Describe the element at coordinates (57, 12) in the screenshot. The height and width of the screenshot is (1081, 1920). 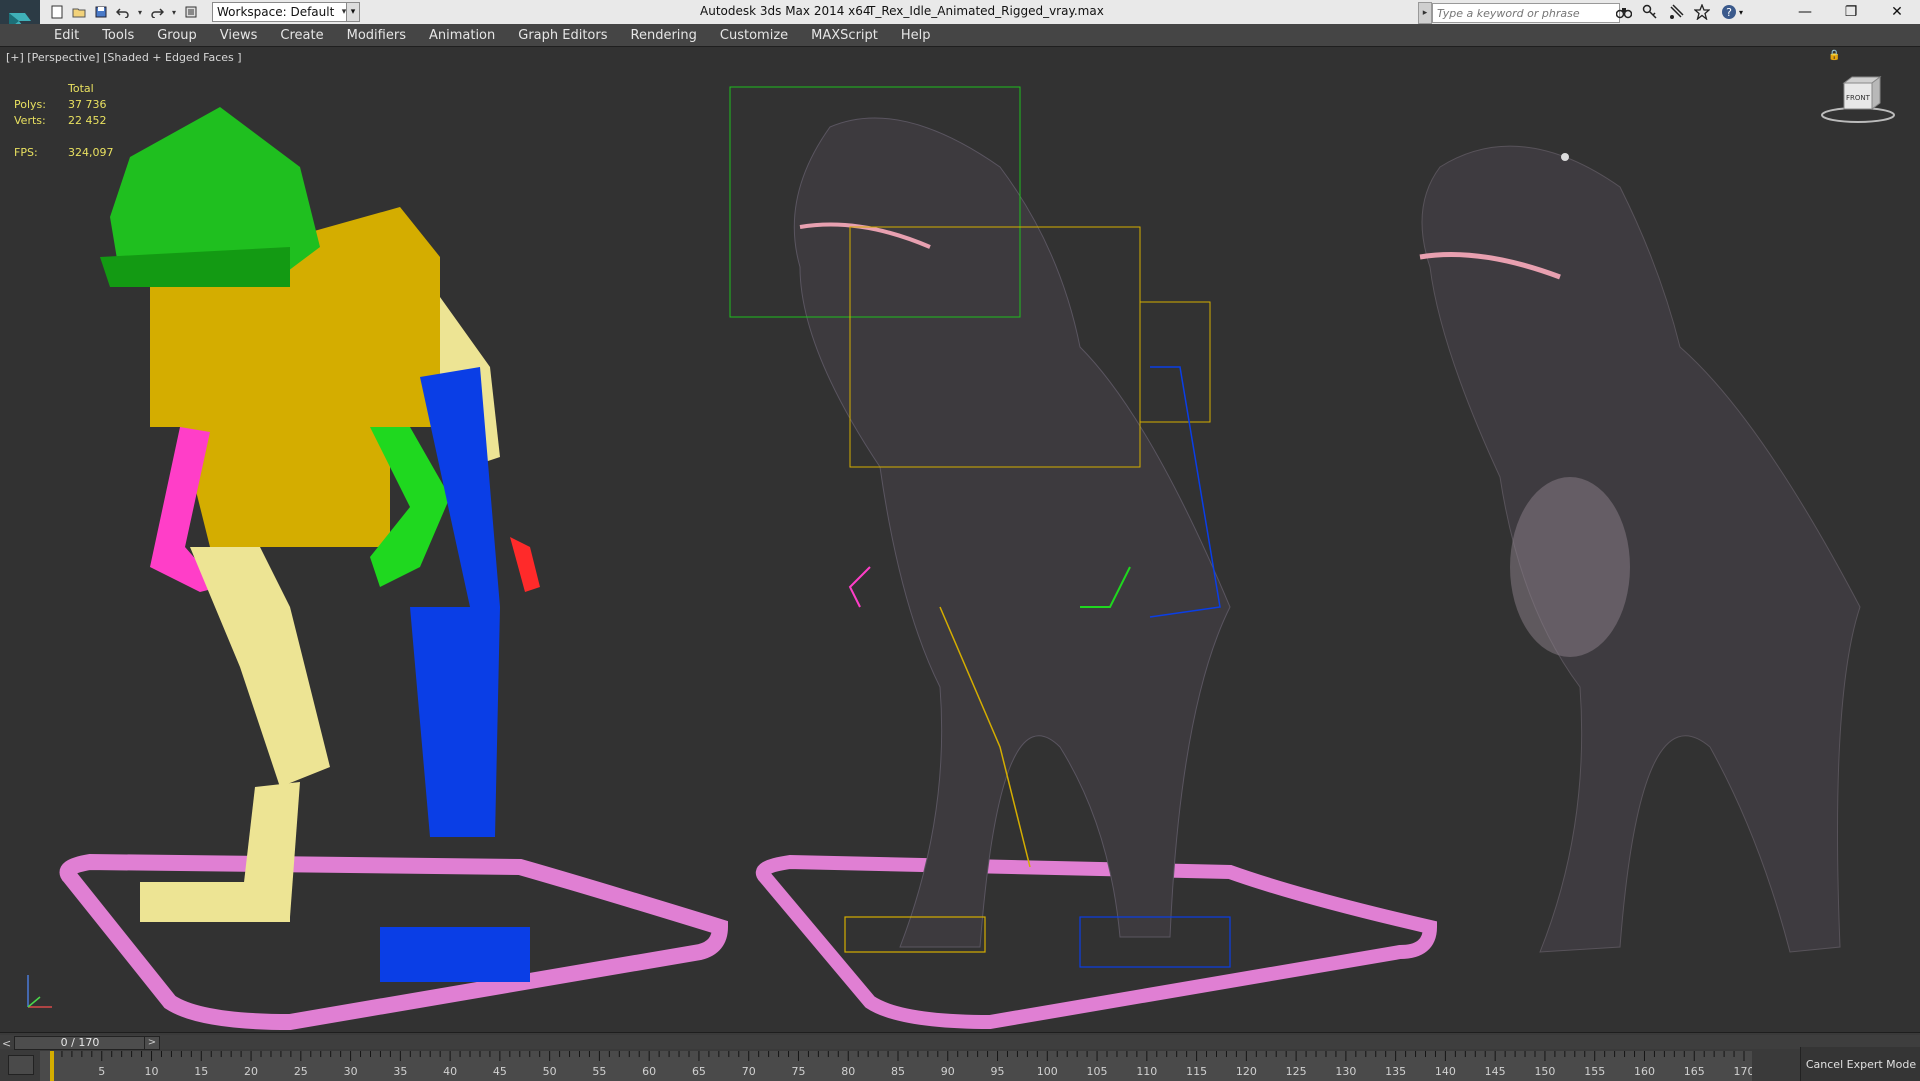
I see `new-file-icon` at that location.